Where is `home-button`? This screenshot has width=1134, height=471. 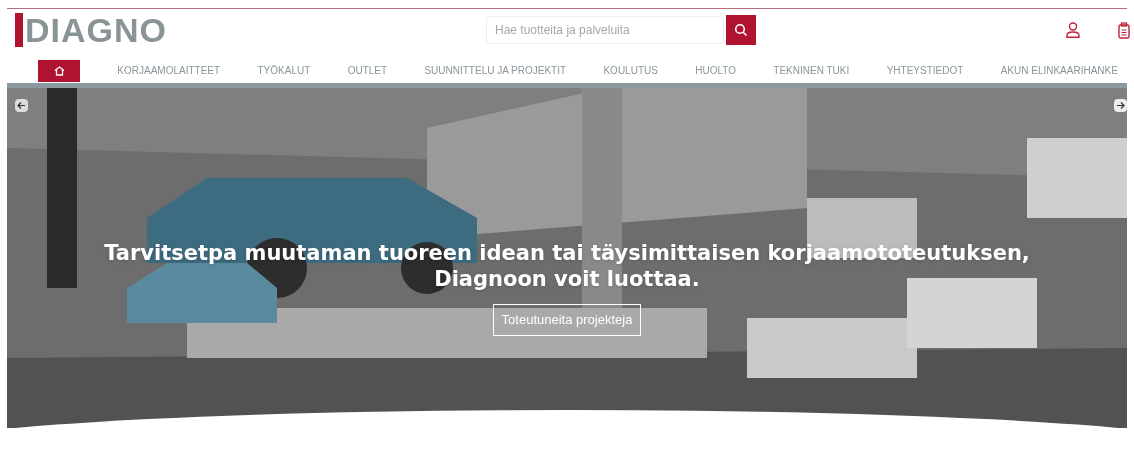
home-button is located at coordinates (59, 70).